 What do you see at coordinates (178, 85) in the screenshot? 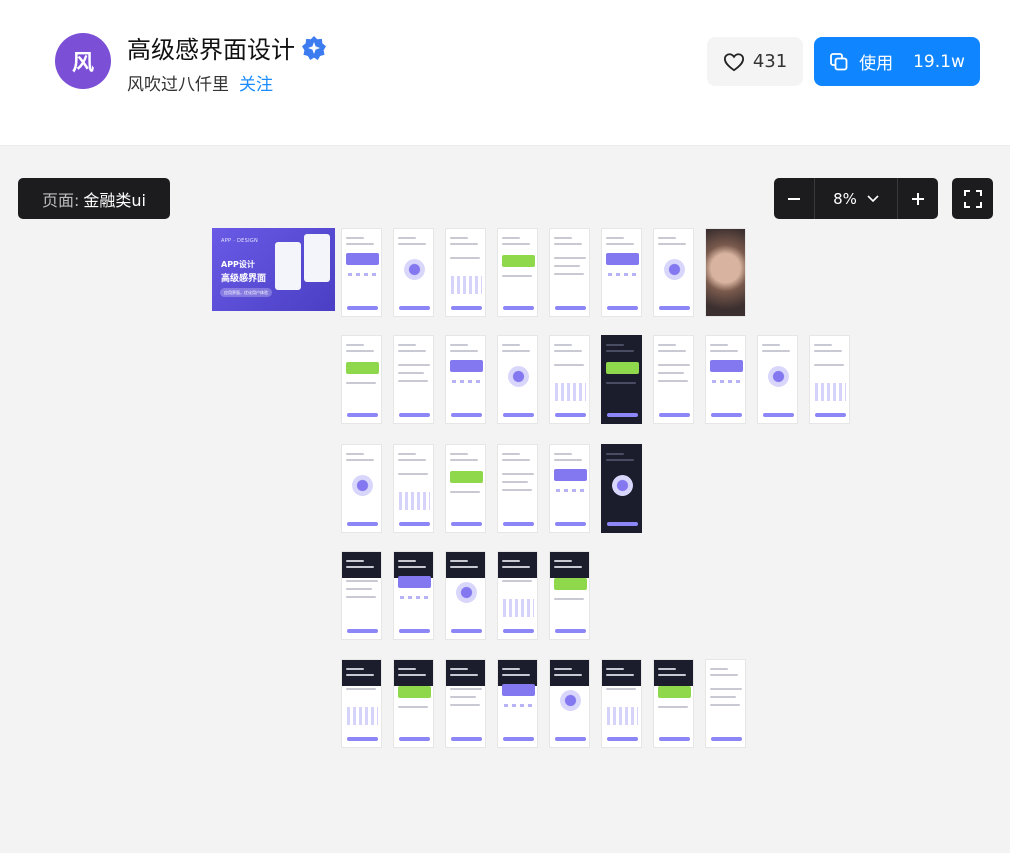
I see `author-name: 风吹过八仟里` at bounding box center [178, 85].